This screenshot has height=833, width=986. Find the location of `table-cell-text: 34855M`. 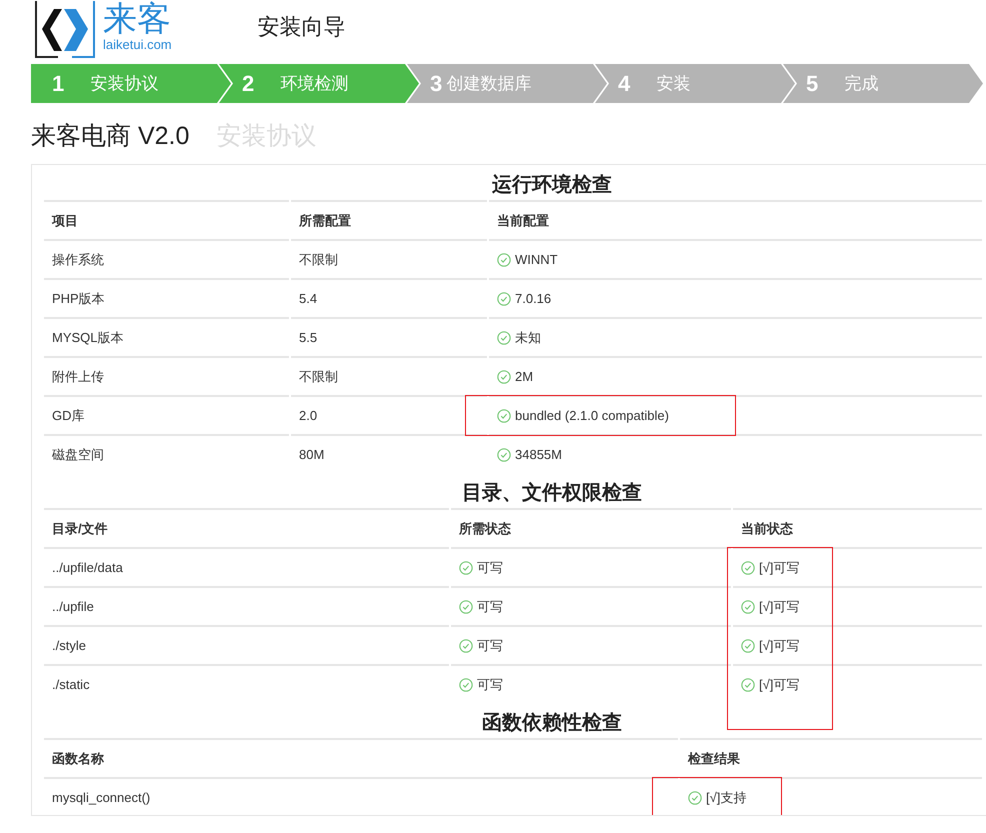

table-cell-text: 34855M is located at coordinates (538, 455).